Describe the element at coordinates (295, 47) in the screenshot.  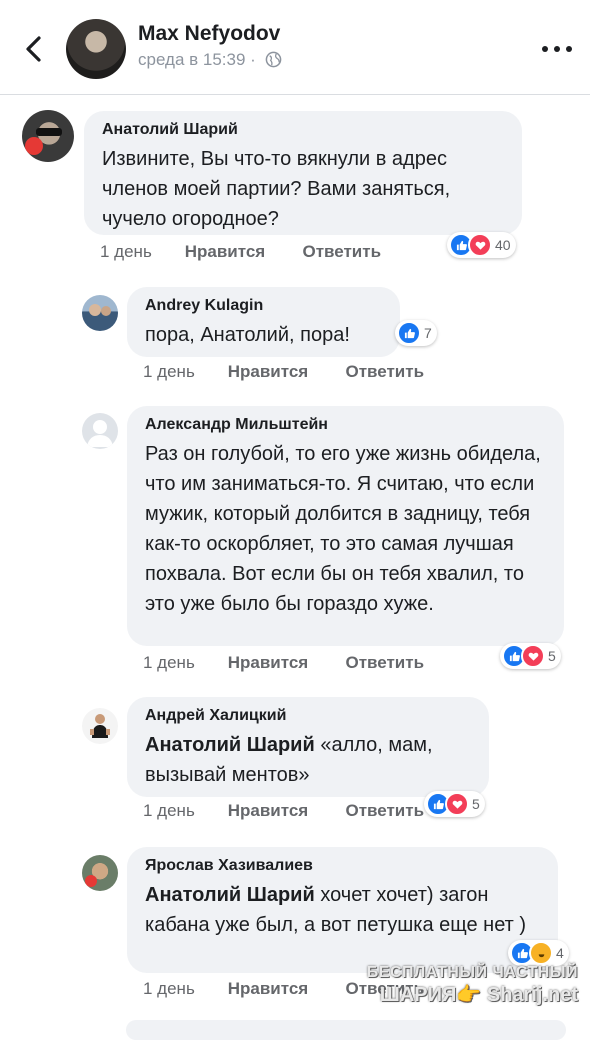
I see `post-header: Max Nefyodov среда в 15:39 ·` at that location.